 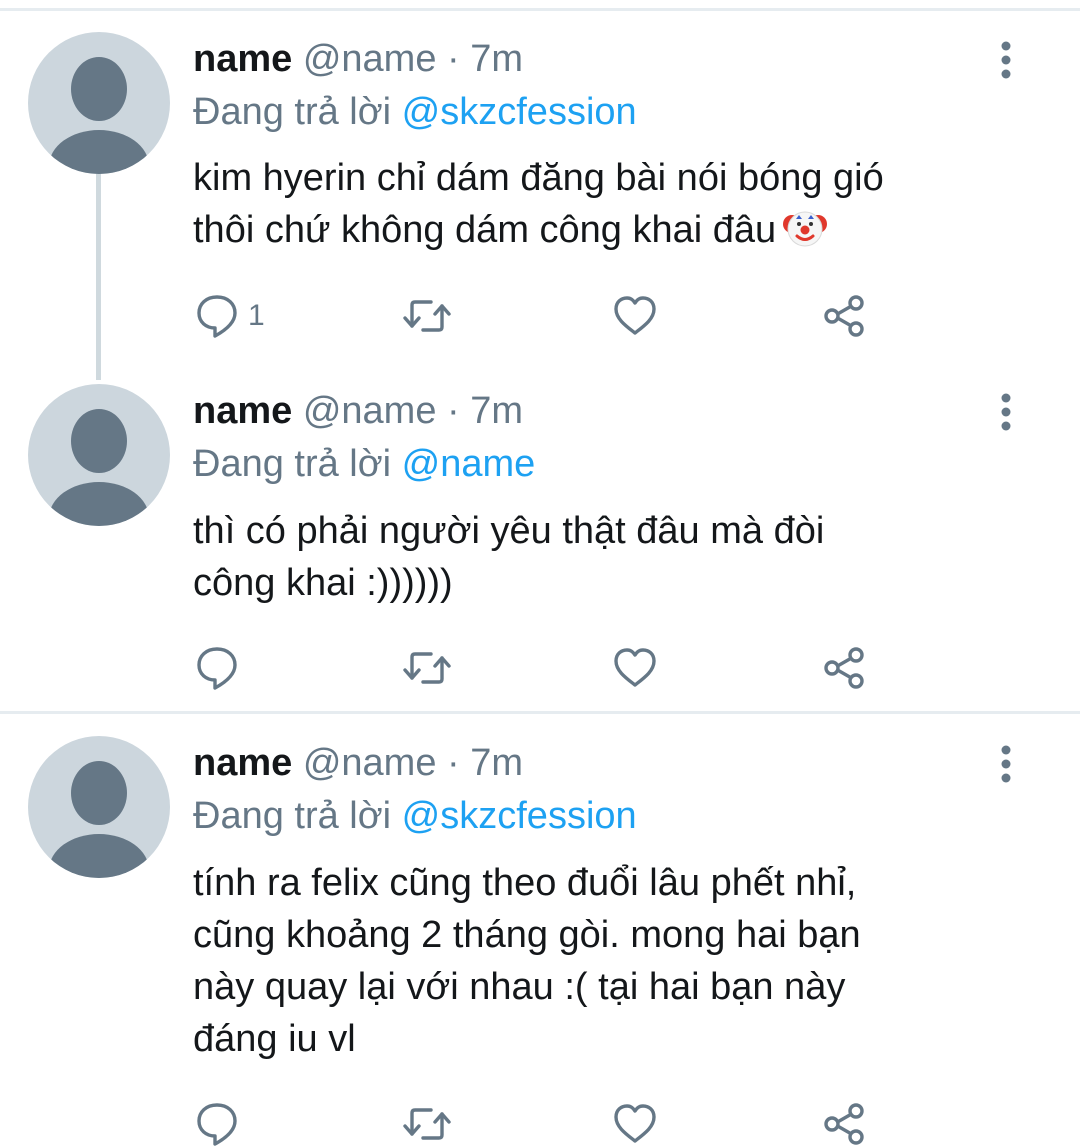 What do you see at coordinates (805, 229) in the screenshot?
I see `clown-face-icon` at bounding box center [805, 229].